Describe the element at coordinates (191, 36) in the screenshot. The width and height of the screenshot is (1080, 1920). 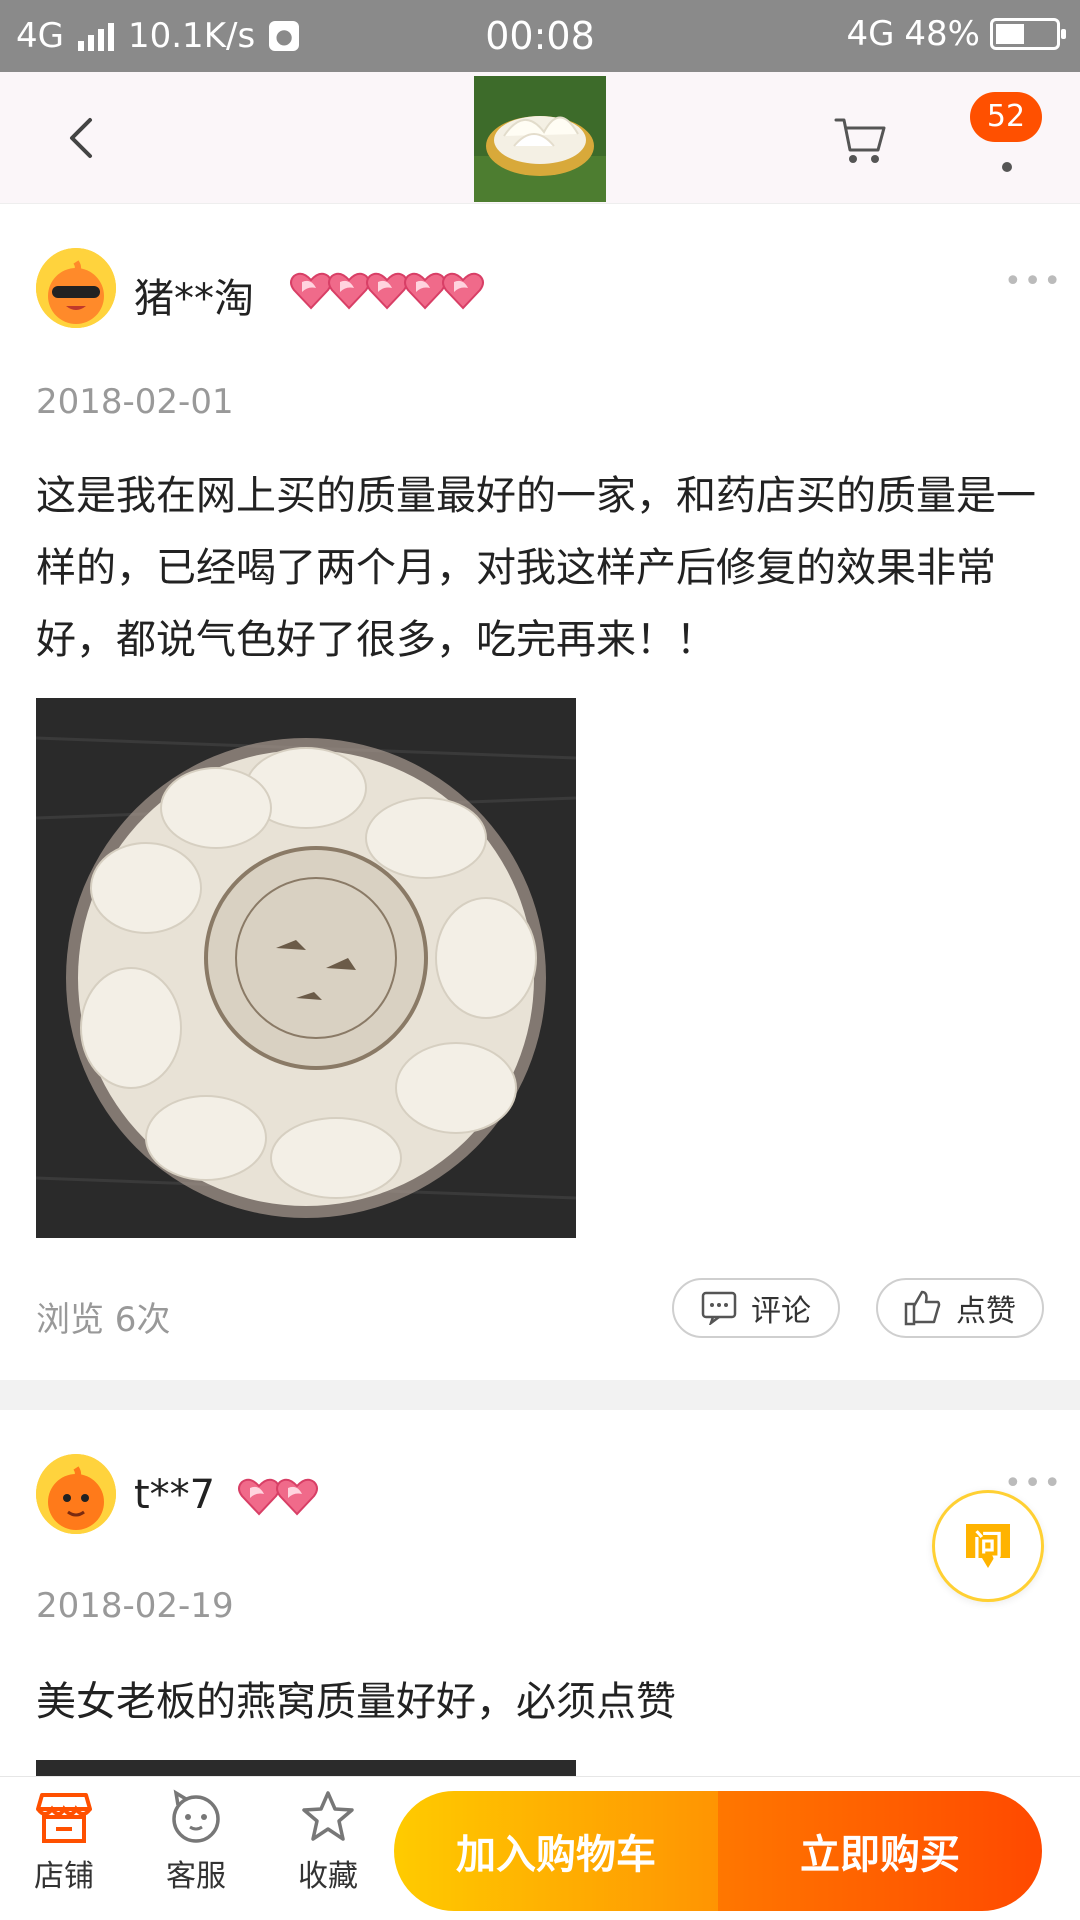
I see `network-speed: 10.1K/s` at that location.